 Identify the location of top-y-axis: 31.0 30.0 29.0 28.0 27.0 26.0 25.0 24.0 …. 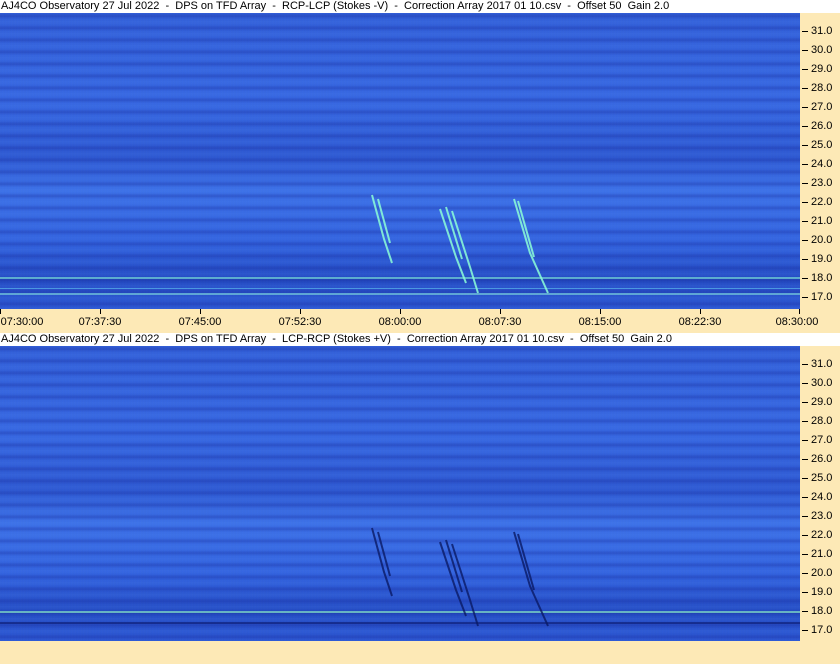
(820, 161).